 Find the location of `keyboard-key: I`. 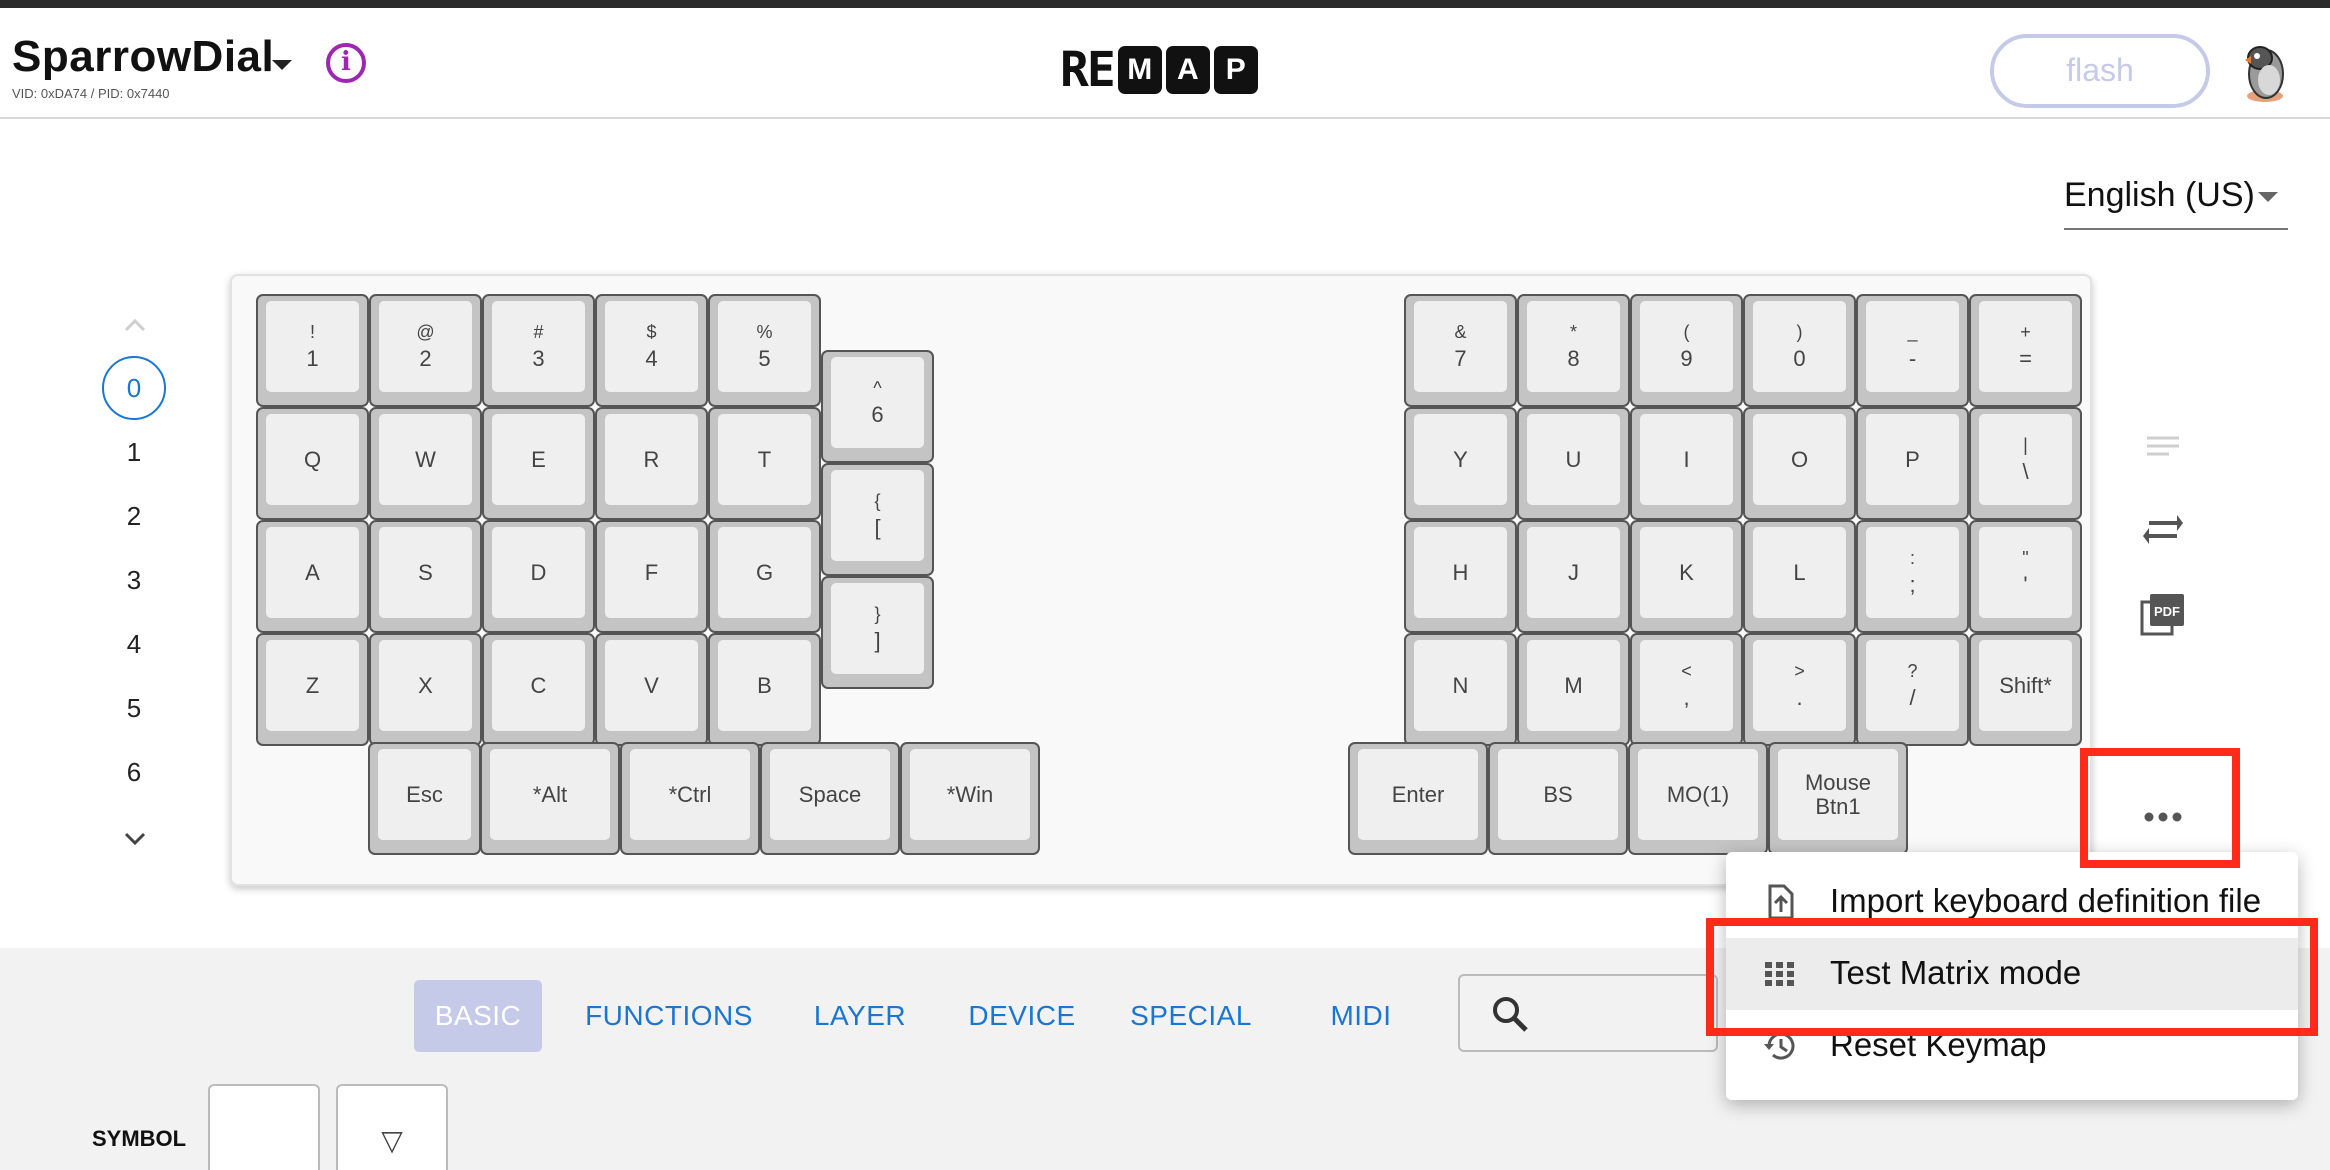

keyboard-key: I is located at coordinates (1686, 463).